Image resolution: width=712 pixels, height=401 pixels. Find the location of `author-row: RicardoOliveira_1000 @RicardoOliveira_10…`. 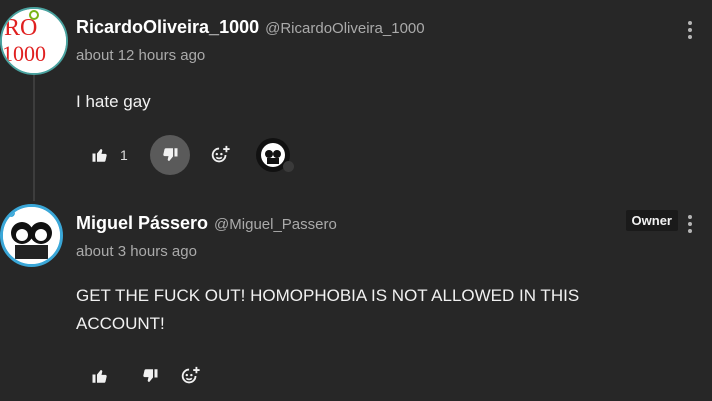

author-row: RicardoOliveira_1000 @RicardoOliveira_10… is located at coordinates (250, 27).